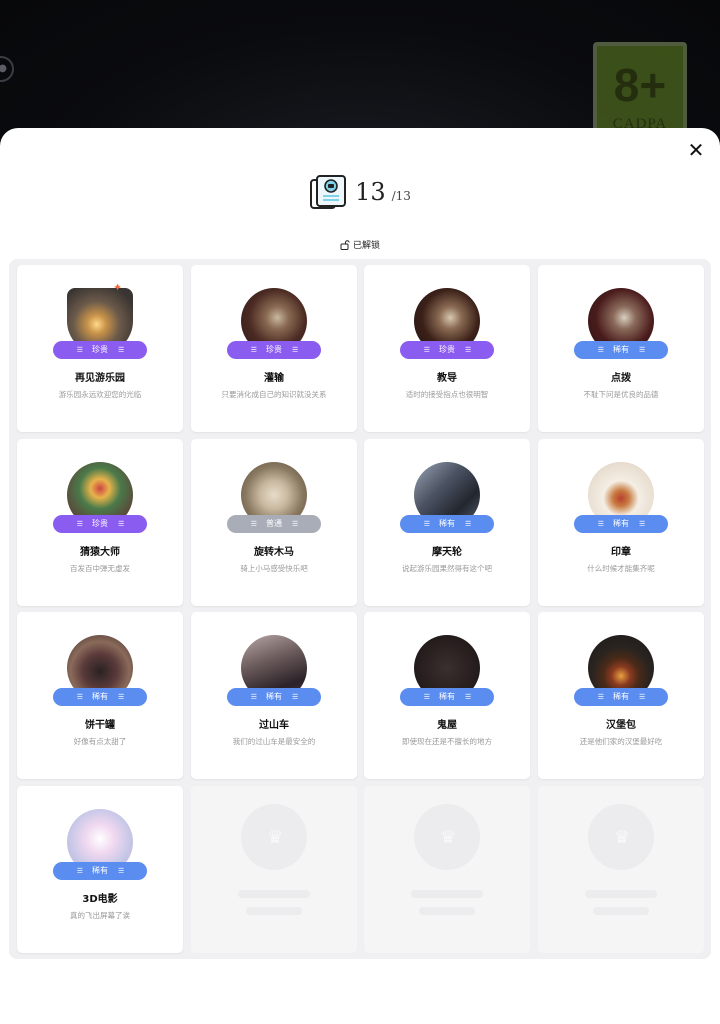 This screenshot has height=1024, width=720. Describe the element at coordinates (621, 378) in the screenshot. I see `card-title: 点拨` at that location.